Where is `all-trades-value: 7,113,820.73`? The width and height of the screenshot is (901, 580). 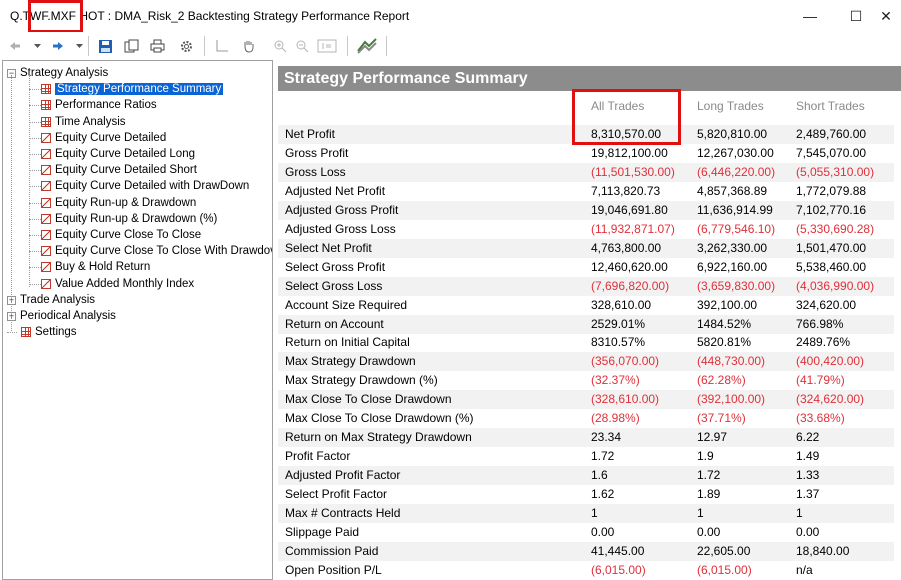 all-trades-value: 7,113,820.73 is located at coordinates (626, 191).